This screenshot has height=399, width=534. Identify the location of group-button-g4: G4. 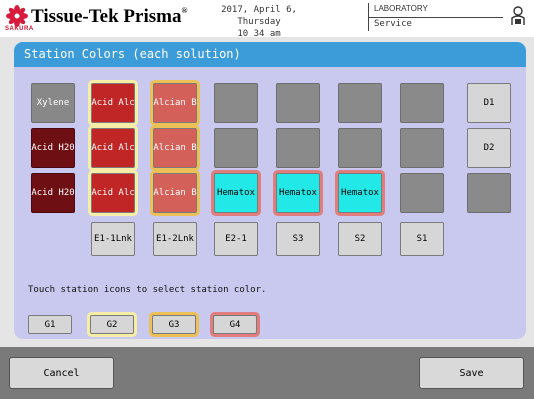
(235, 324).